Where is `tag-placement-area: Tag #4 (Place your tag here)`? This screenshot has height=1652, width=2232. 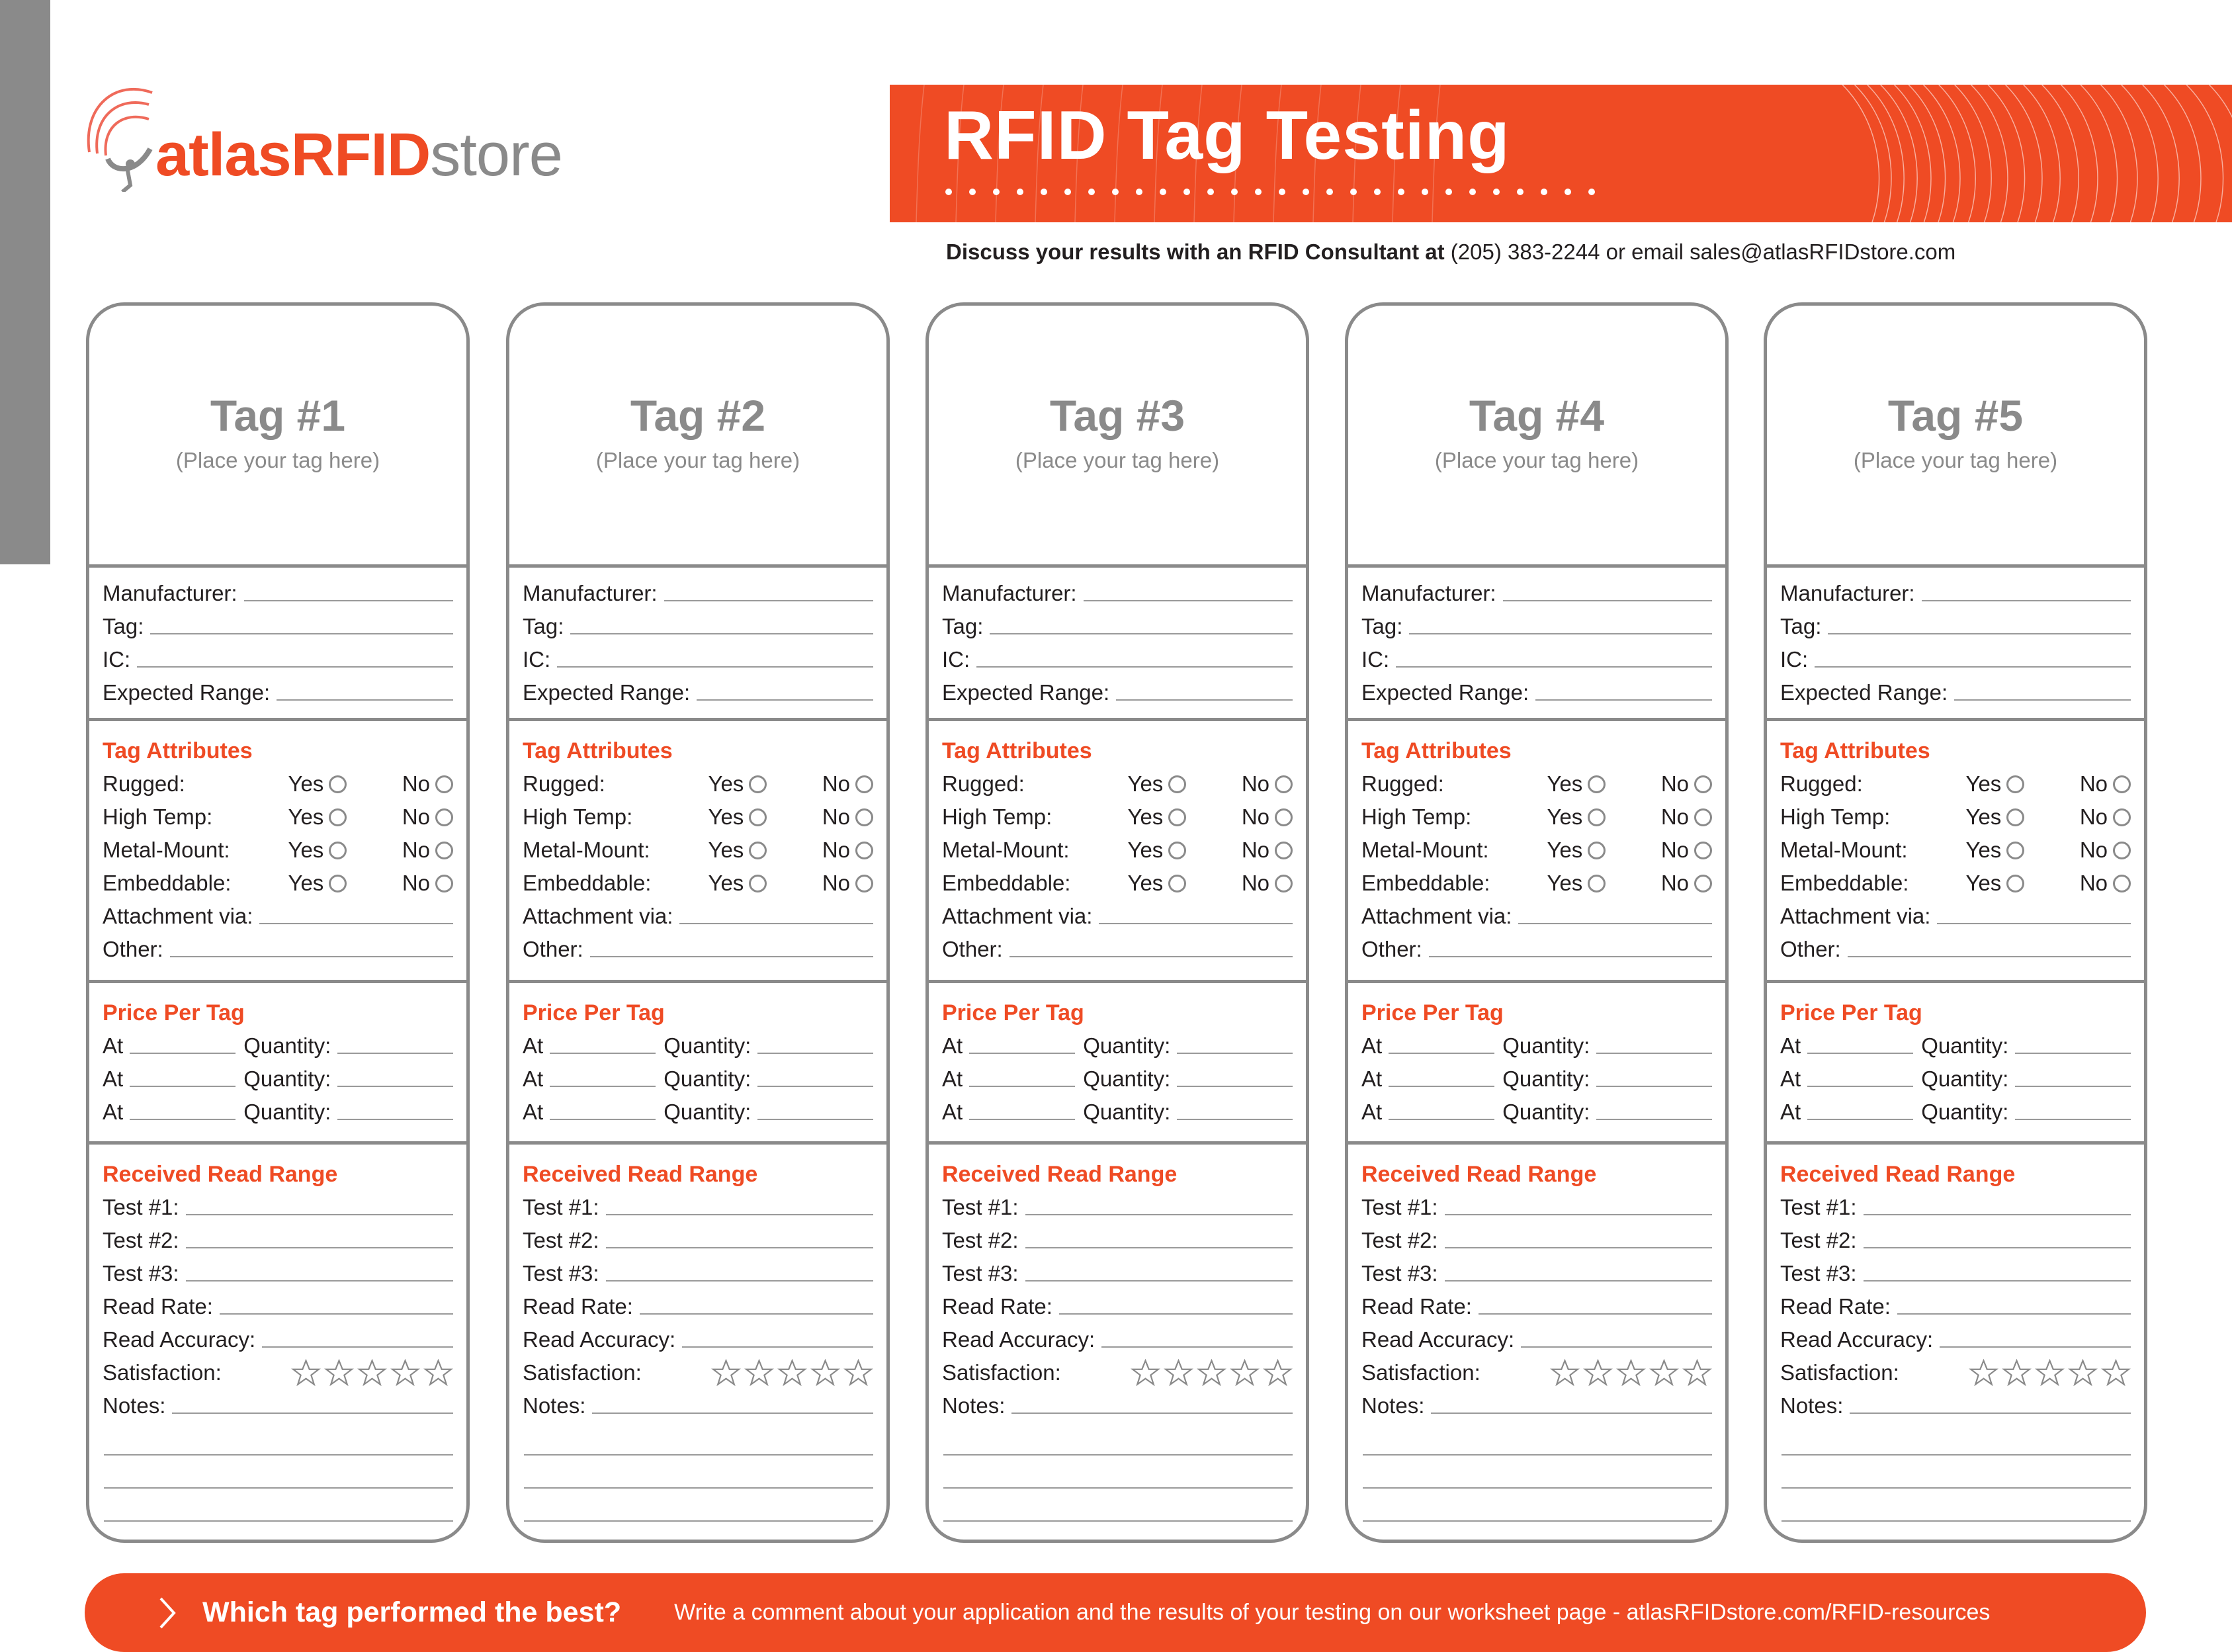 tag-placement-area: Tag #4 (Place your tag here) is located at coordinates (1536, 437).